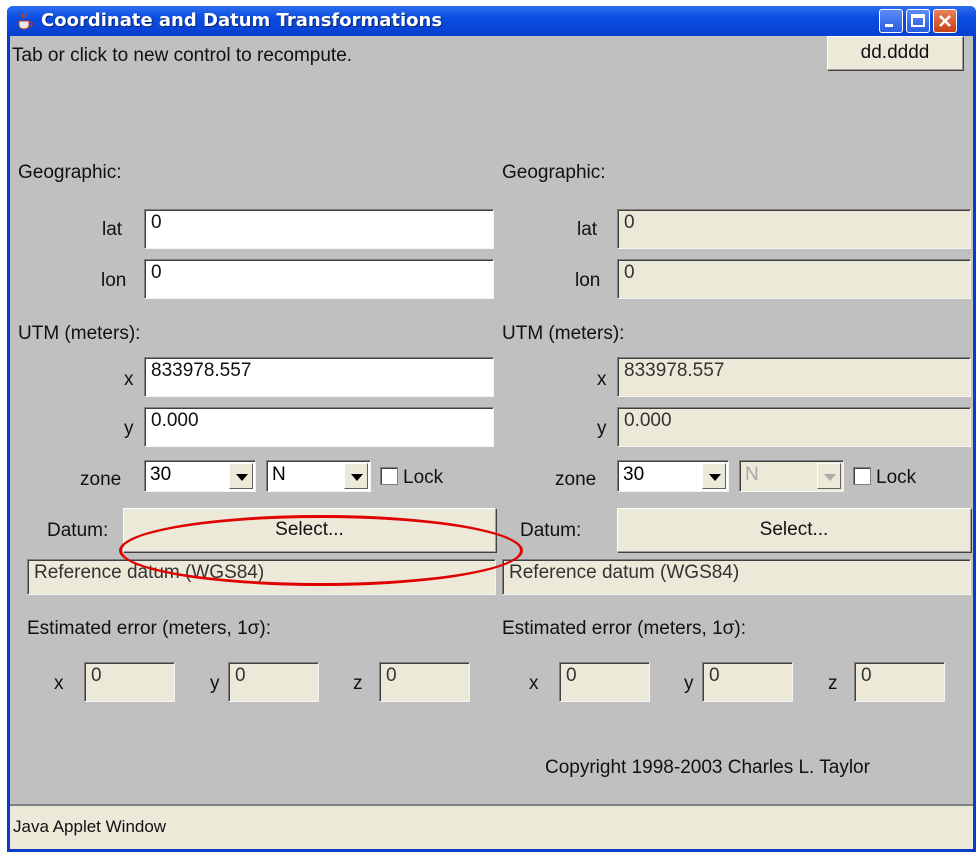 This screenshot has height=855, width=979. I want to click on left-zone-label: zone, so click(101, 479).